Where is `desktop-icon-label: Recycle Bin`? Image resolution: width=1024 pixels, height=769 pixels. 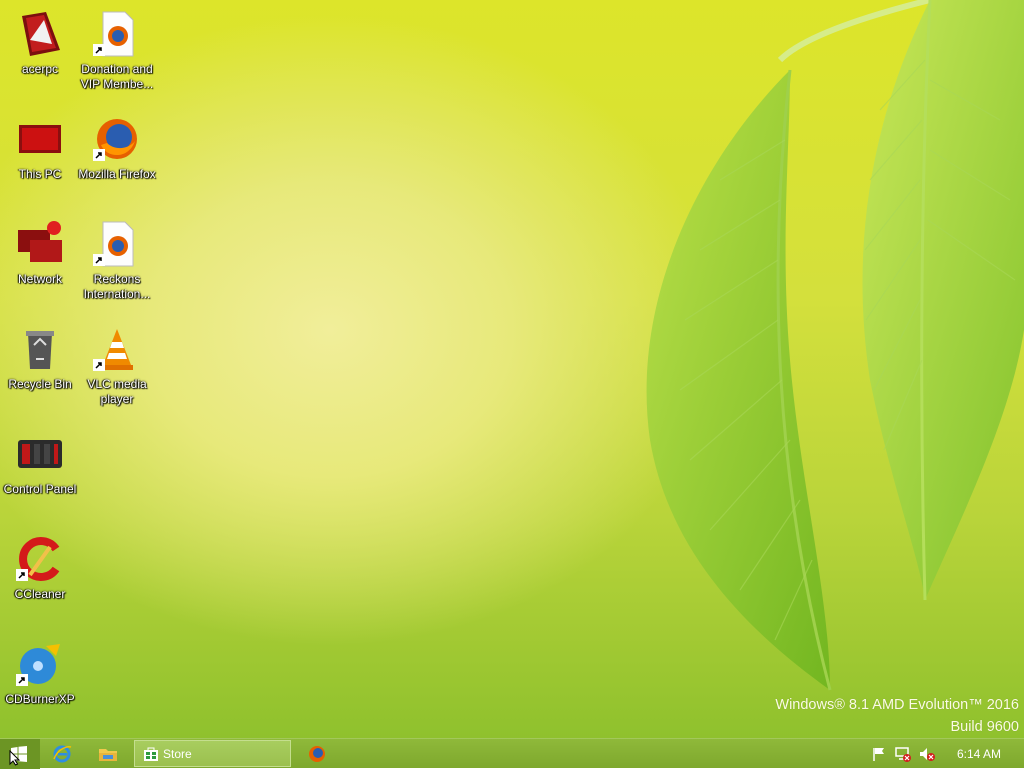
desktop-icon-label: Recycle Bin is located at coordinates (40, 384).